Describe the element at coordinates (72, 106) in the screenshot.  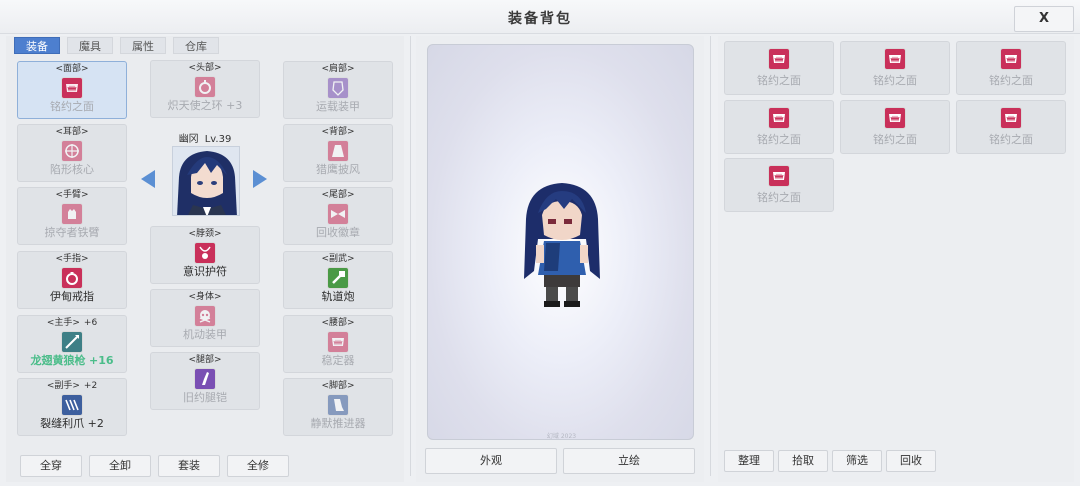
I see `slot-item-name: 铭约之面` at that location.